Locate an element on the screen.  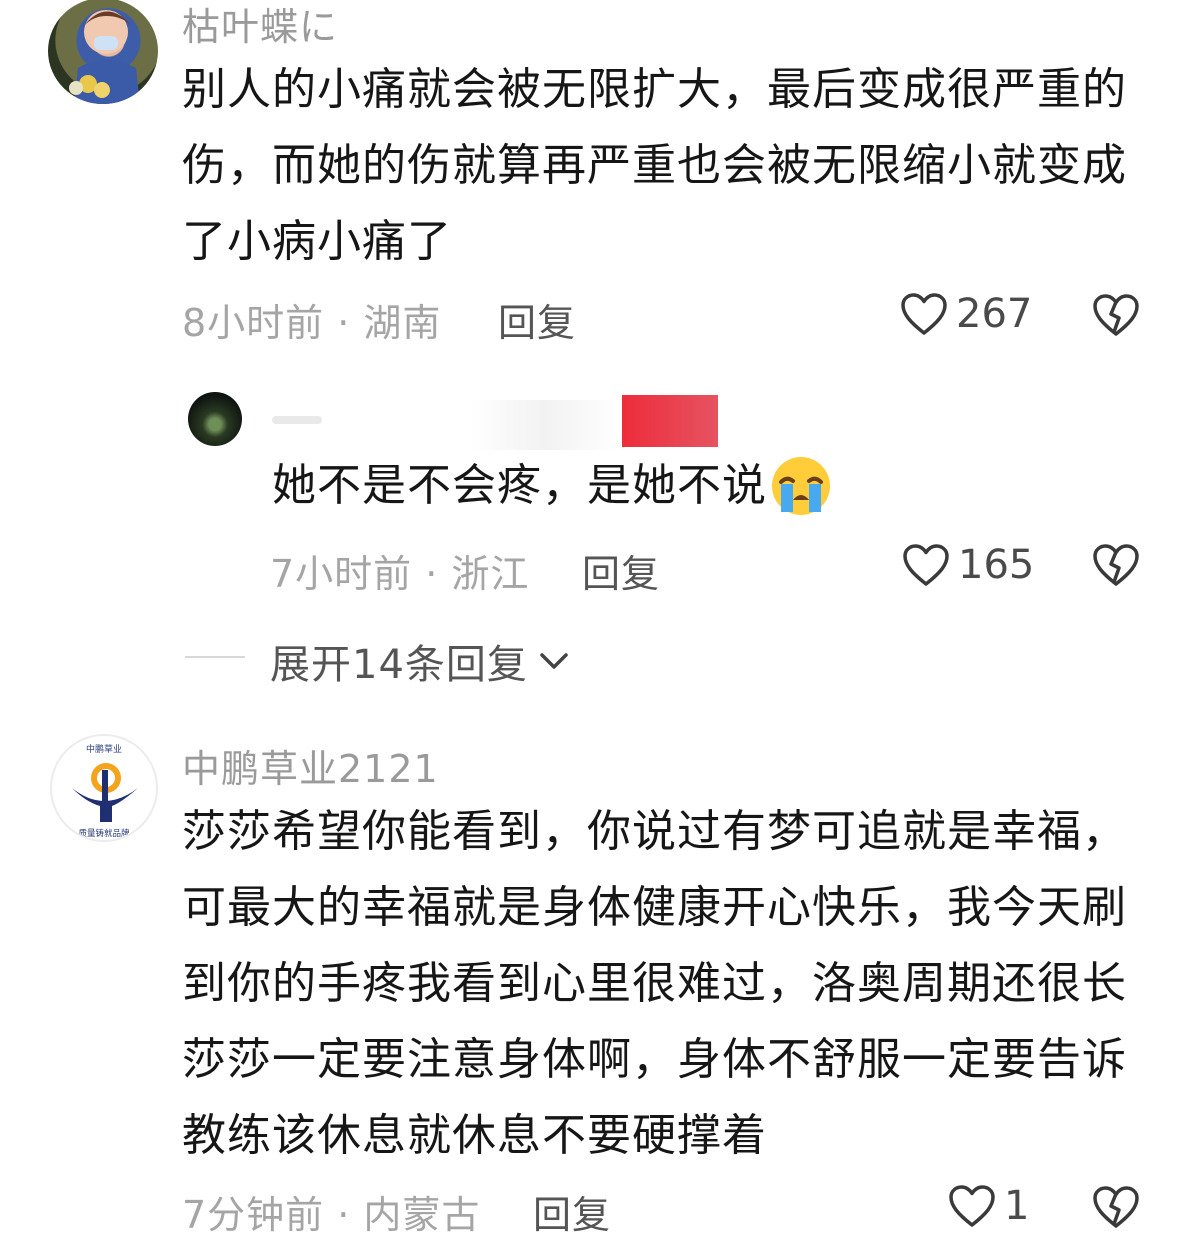
like-button: 165 is located at coordinates (968, 565).